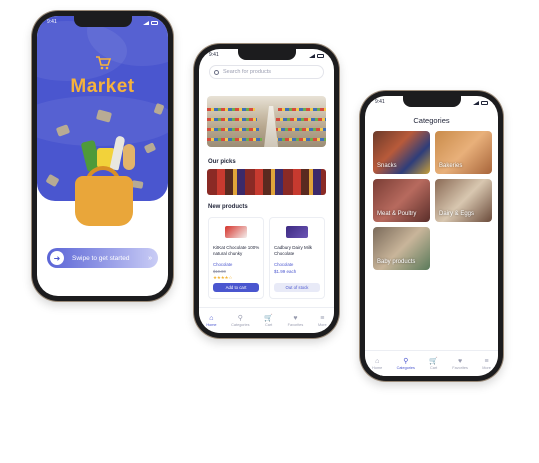 The width and height of the screenshot is (539, 463). I want to click on our-picks-banner, so click(266, 182).